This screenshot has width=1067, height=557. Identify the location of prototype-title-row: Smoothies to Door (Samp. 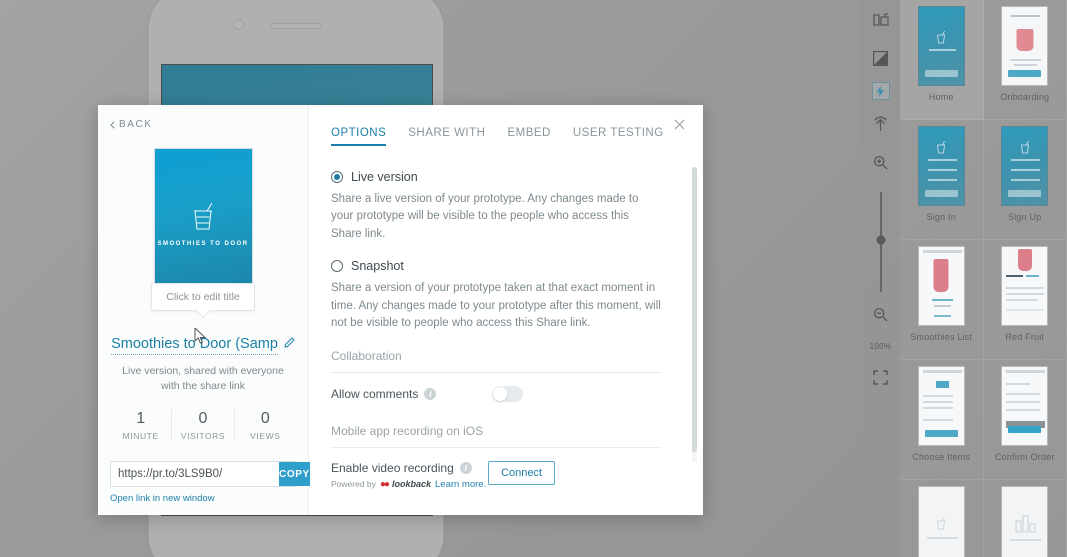
(203, 345).